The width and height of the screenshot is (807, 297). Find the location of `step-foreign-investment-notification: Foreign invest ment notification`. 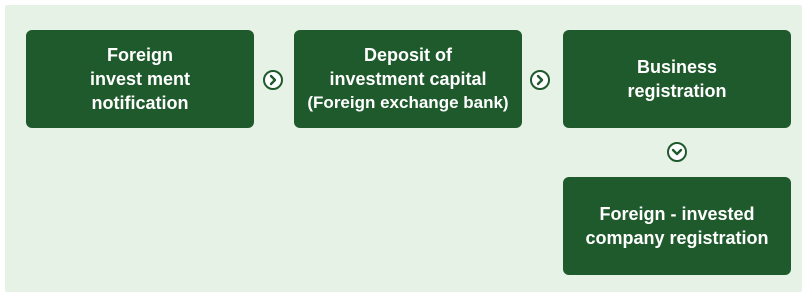

step-foreign-investment-notification: Foreign invest ment notification is located at coordinates (140, 79).